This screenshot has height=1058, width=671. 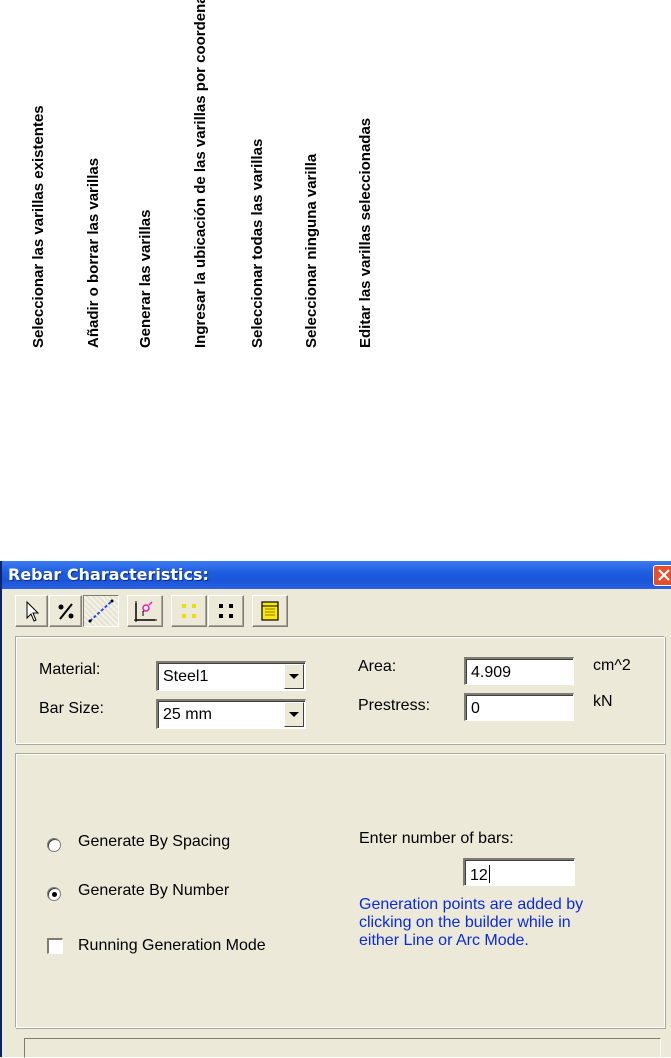 I want to click on edit-selected-icon, so click(x=270, y=611).